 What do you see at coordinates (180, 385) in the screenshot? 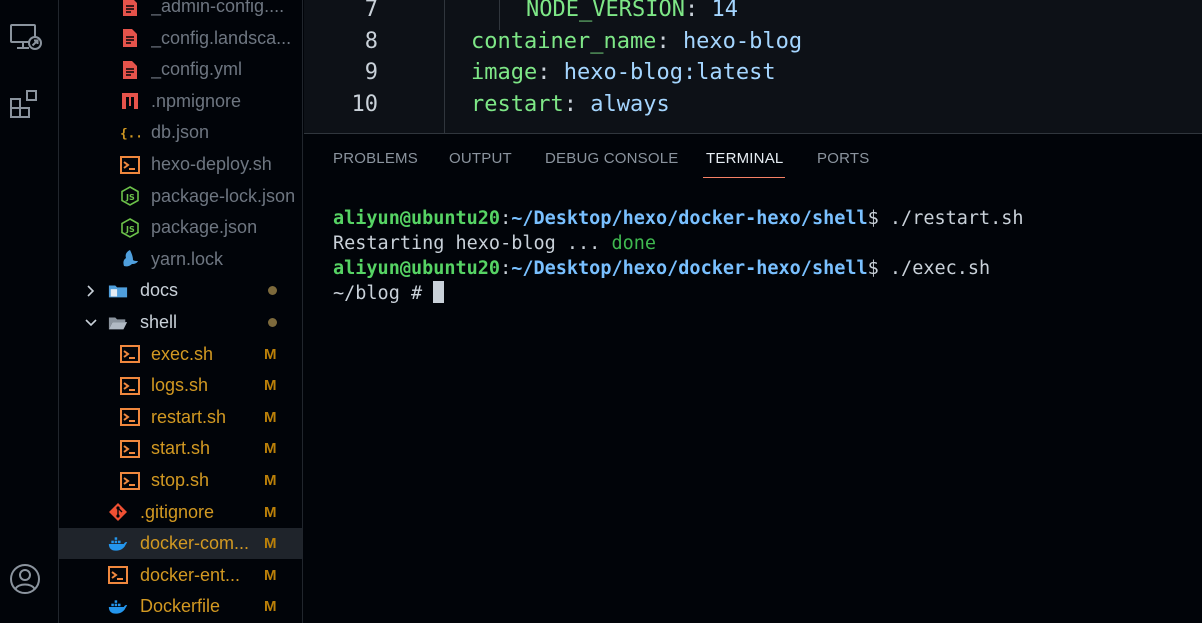
I see `explorer-file: logs.sh M` at bounding box center [180, 385].